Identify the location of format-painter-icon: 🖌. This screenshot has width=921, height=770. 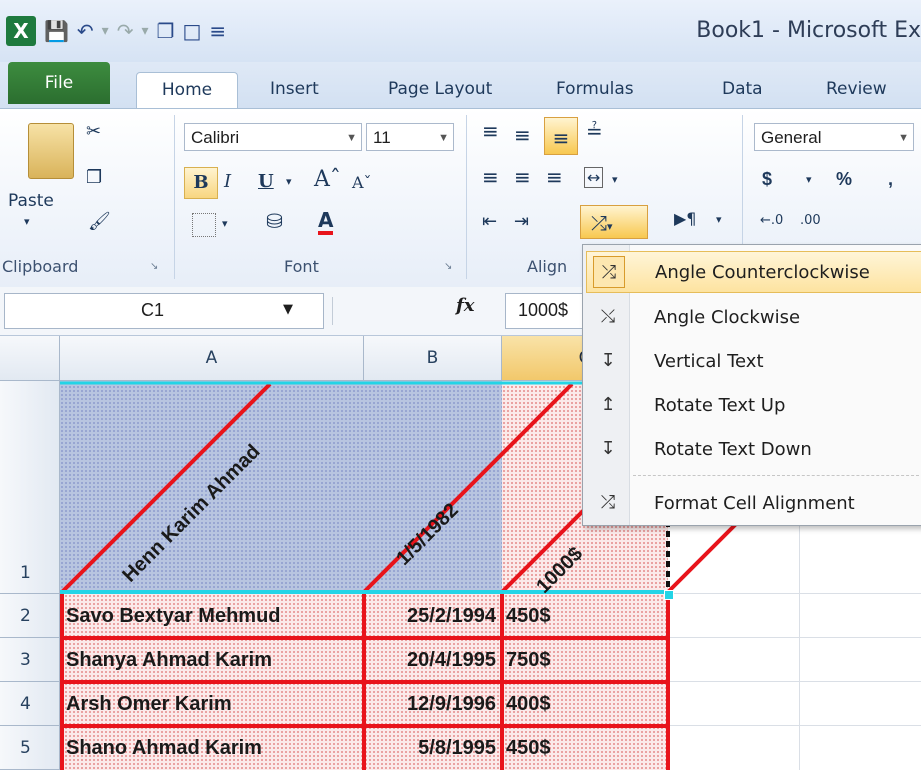
(99, 221).